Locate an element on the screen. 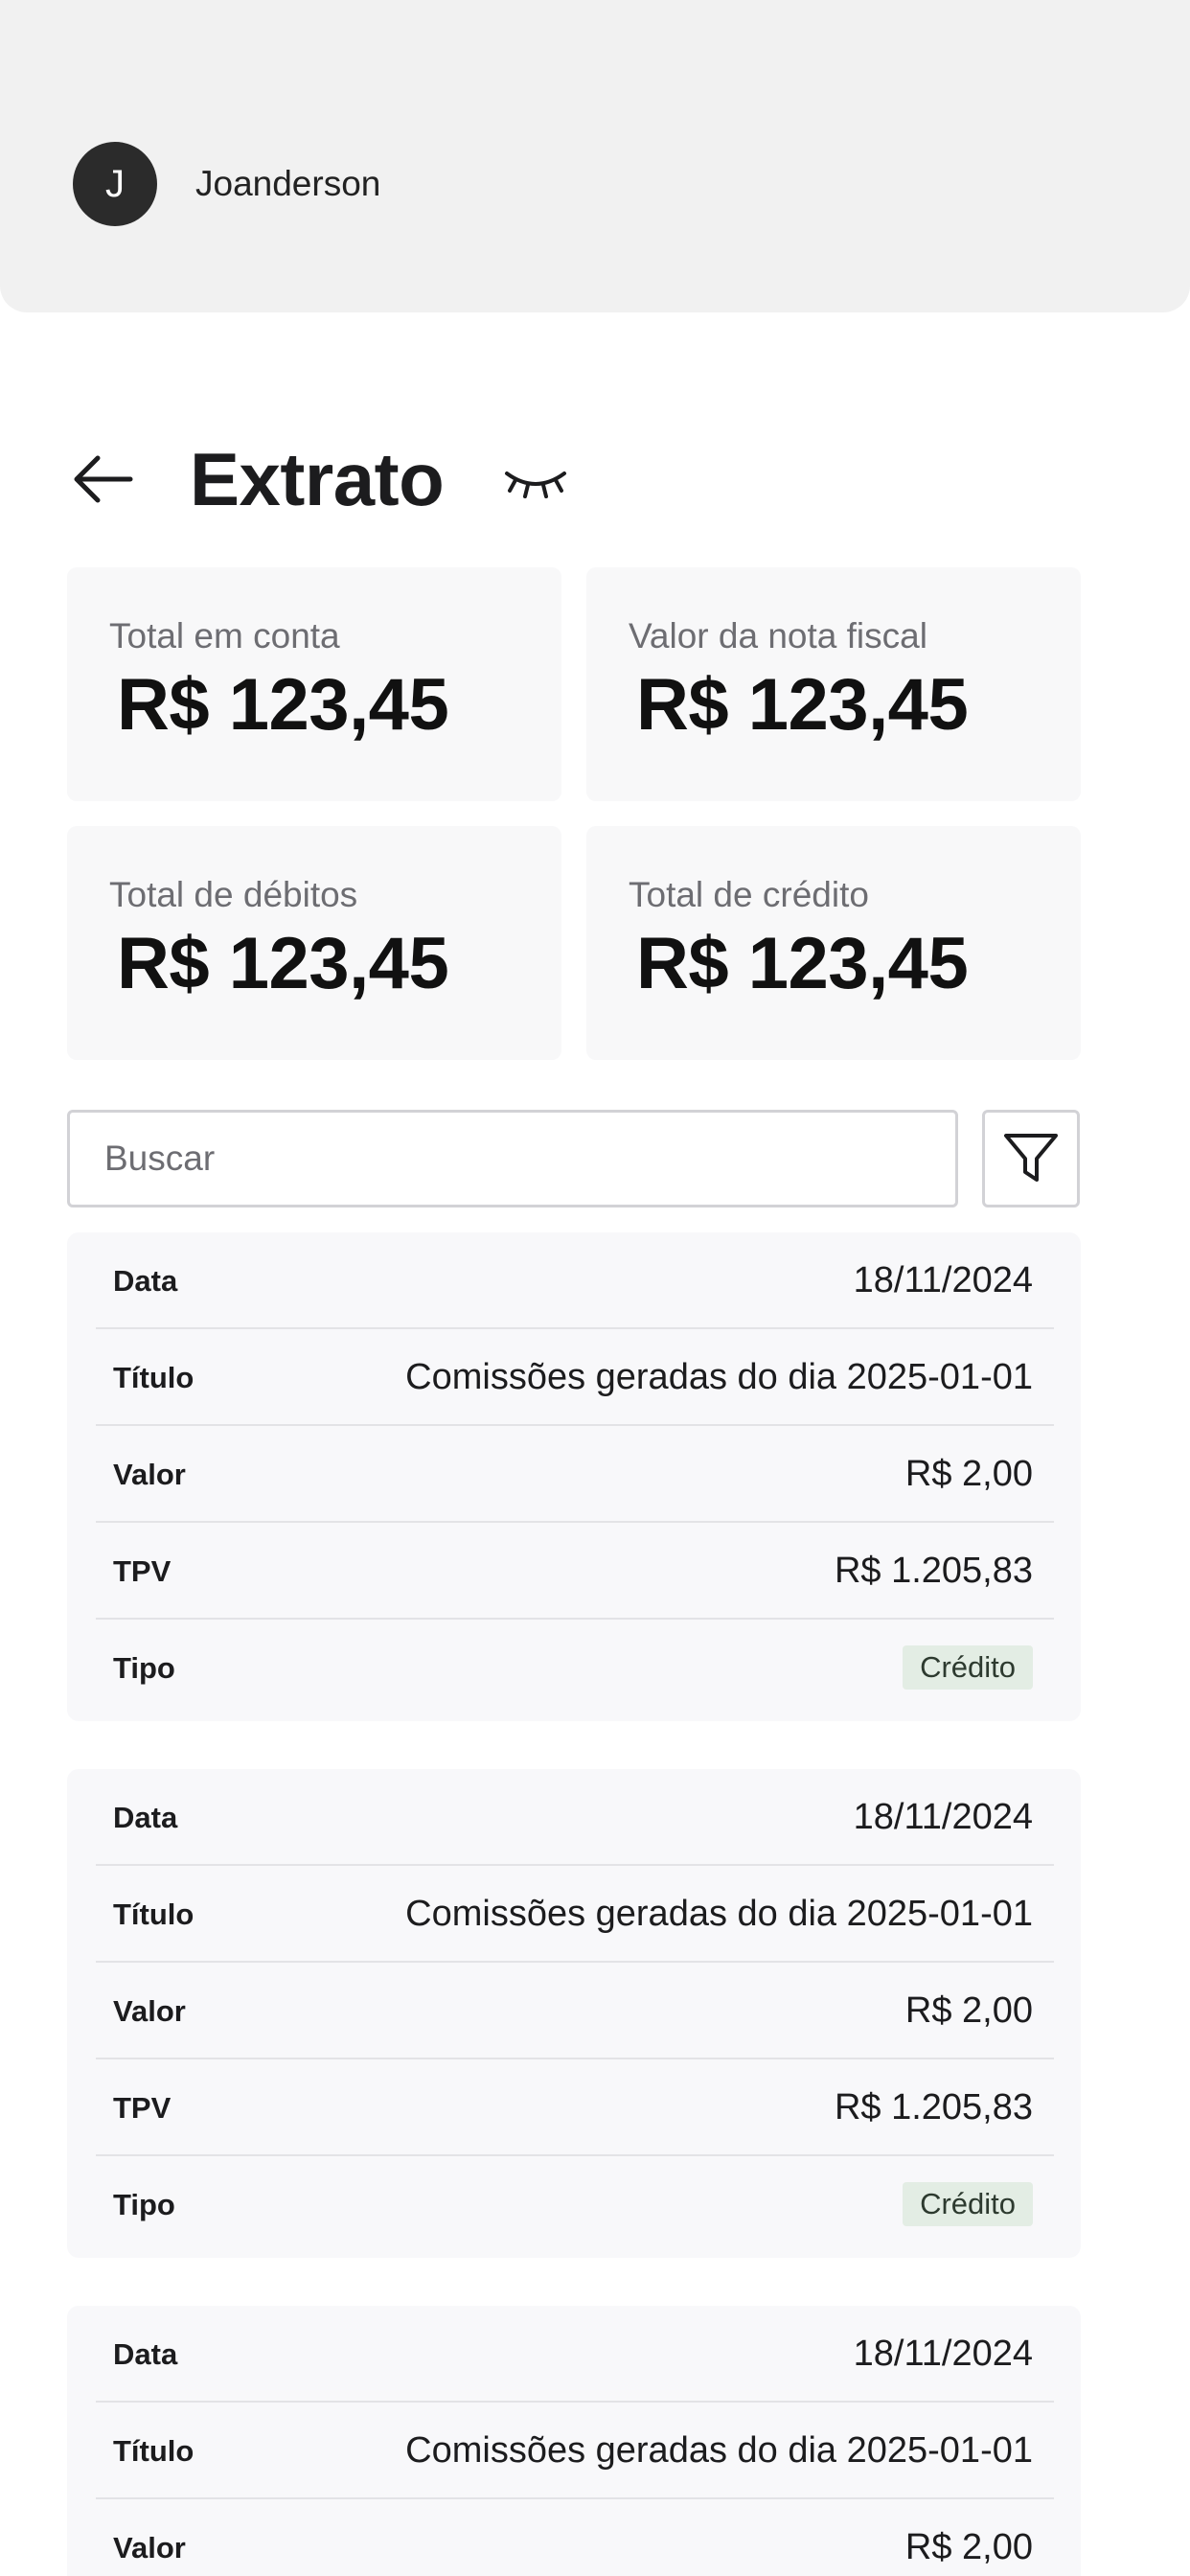 The height and width of the screenshot is (2576, 1190). search-input is located at coordinates (512, 1159).